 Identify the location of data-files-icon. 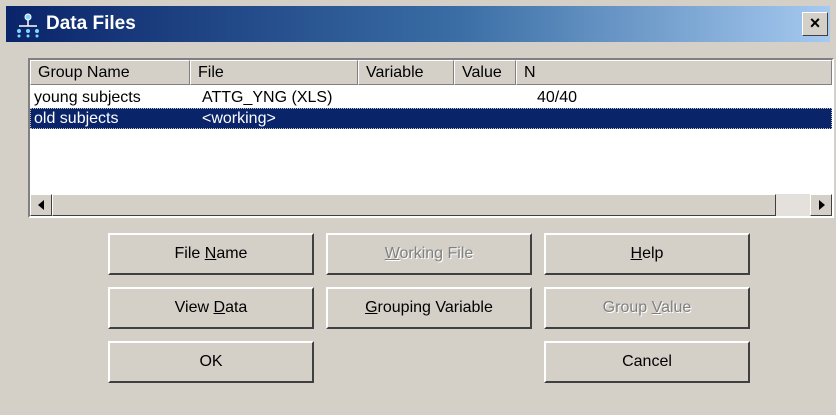
(28, 25).